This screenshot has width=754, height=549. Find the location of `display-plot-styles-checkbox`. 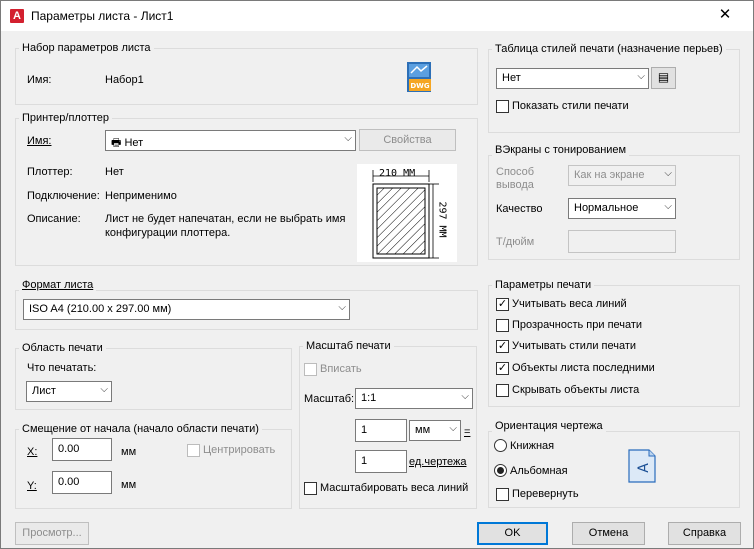

display-plot-styles-checkbox is located at coordinates (502, 106).